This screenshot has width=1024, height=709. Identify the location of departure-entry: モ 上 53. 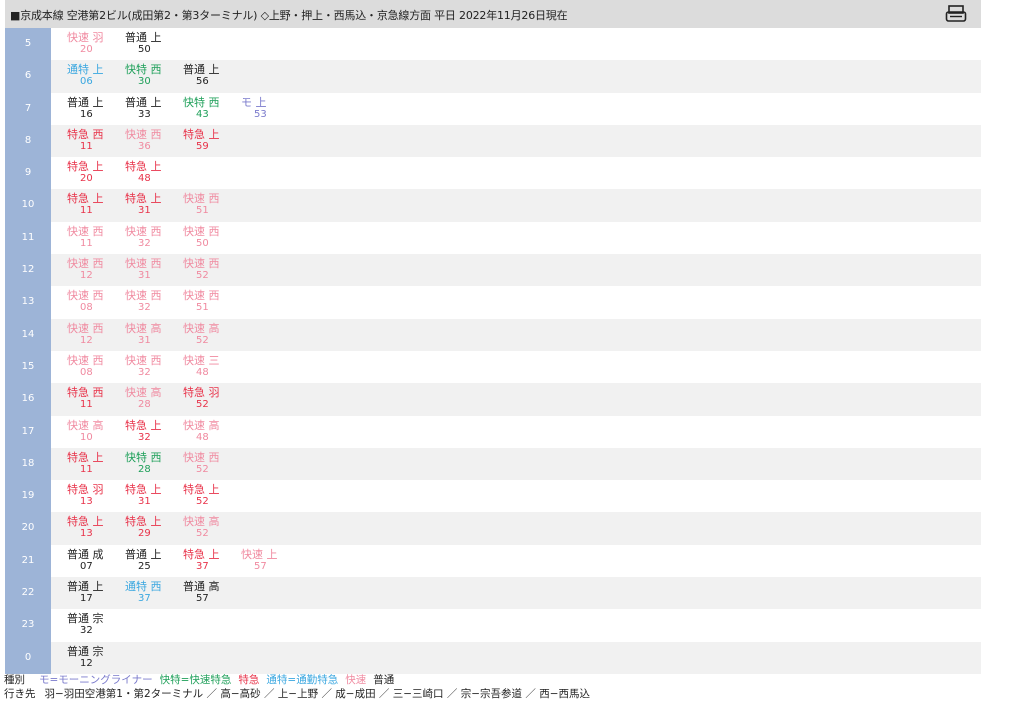
(266, 108).